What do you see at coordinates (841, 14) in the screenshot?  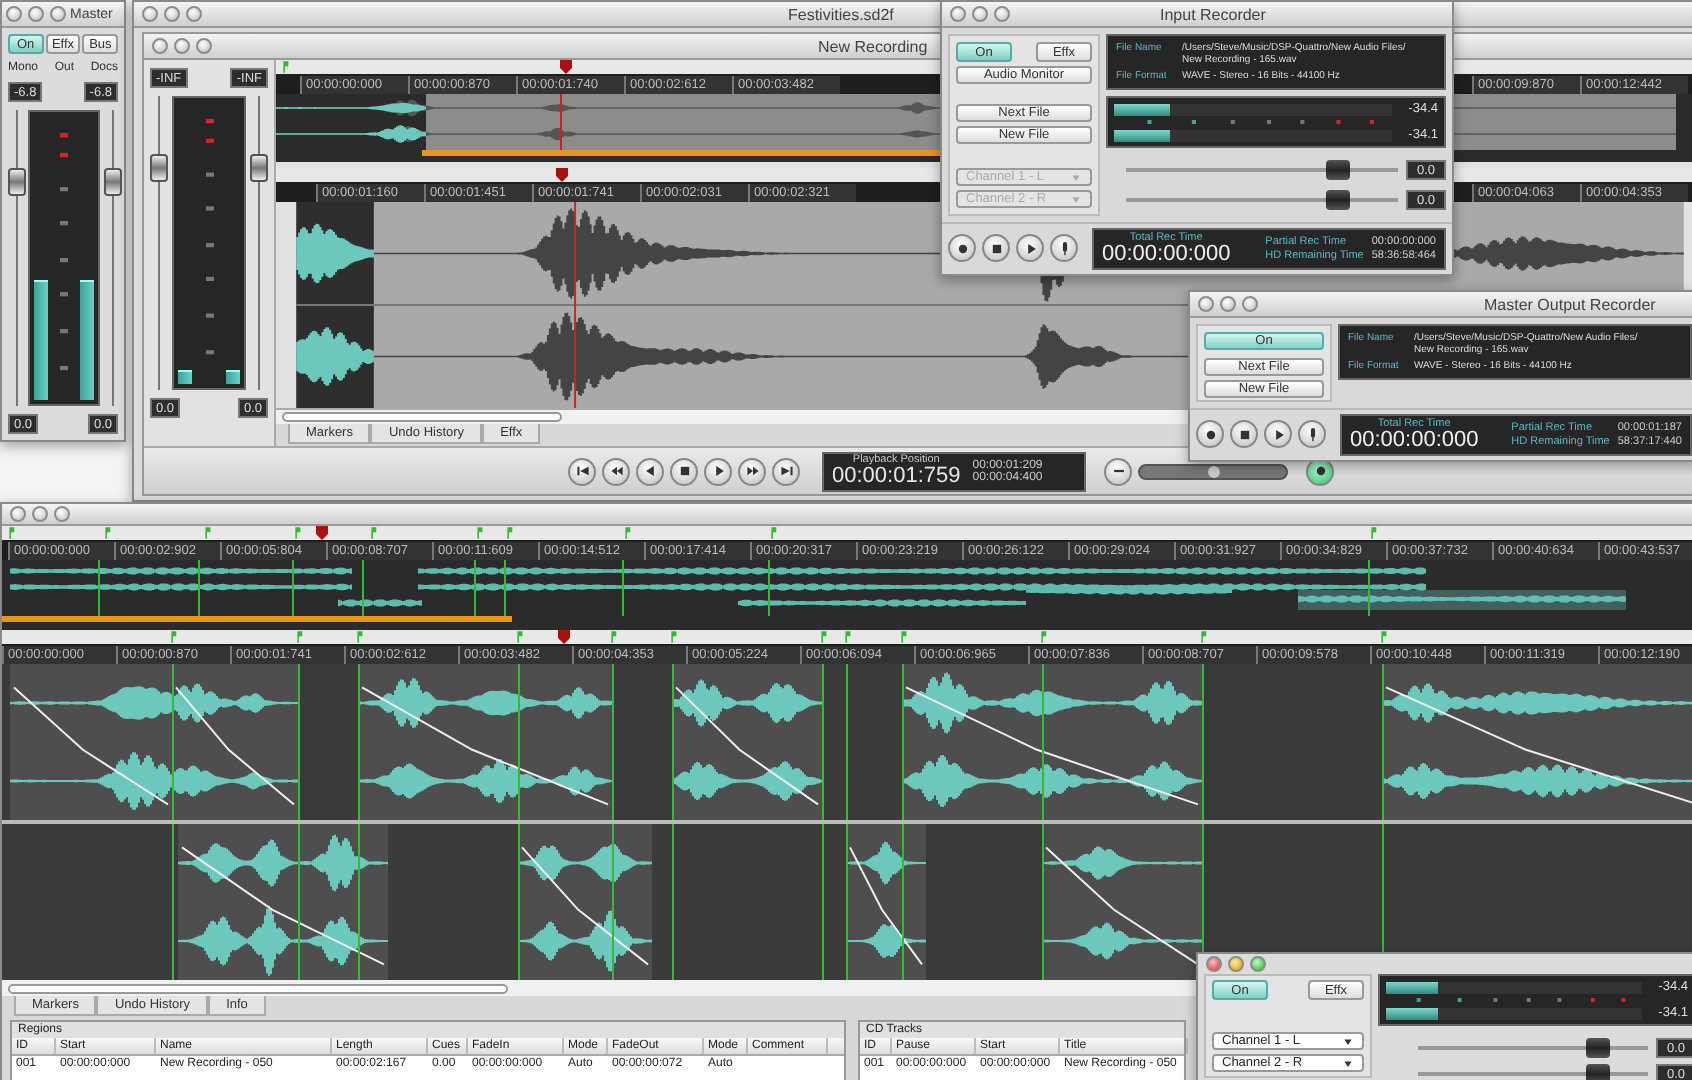 I see `window-title: Festivities.sd2f` at bounding box center [841, 14].